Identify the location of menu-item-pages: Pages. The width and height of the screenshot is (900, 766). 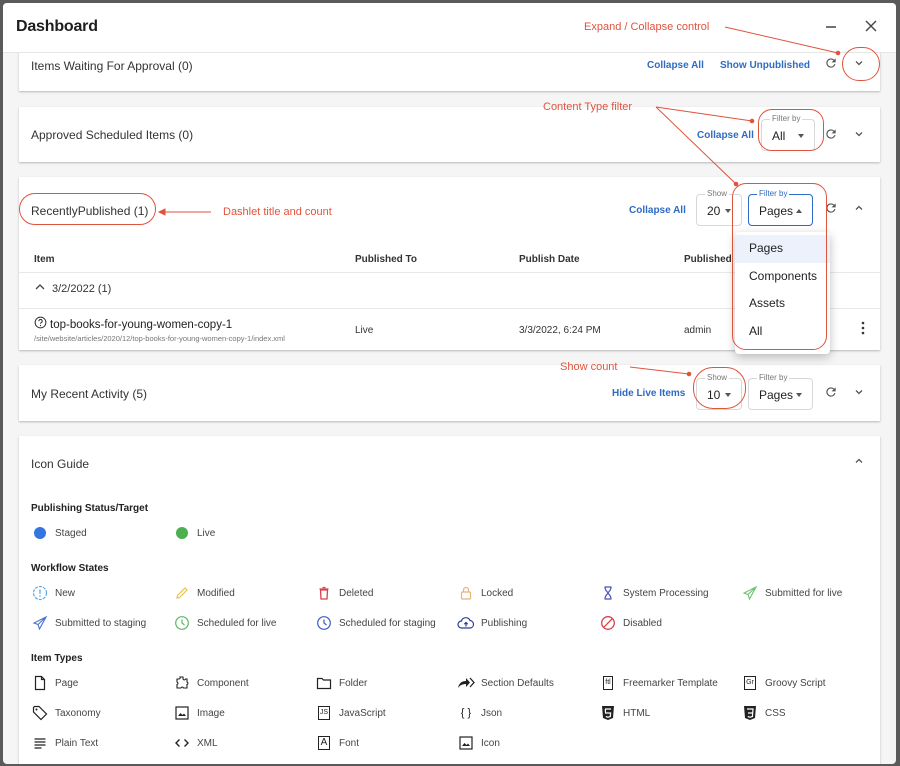
(782, 249).